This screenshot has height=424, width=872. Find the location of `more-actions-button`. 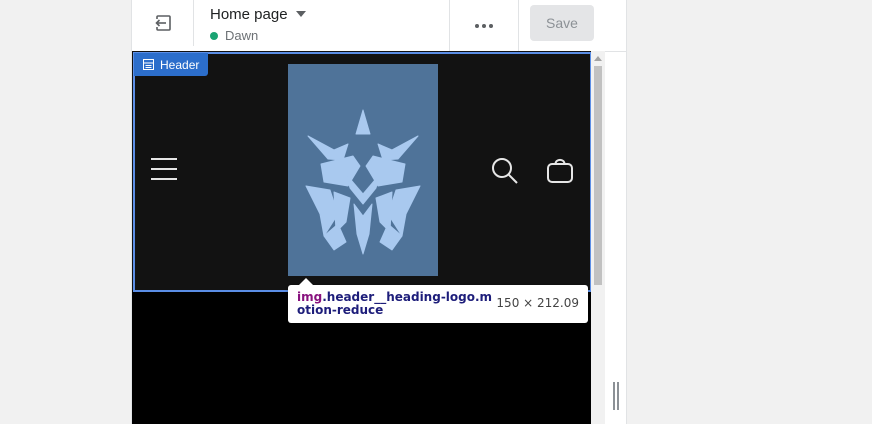

more-actions-button is located at coordinates (484, 25).